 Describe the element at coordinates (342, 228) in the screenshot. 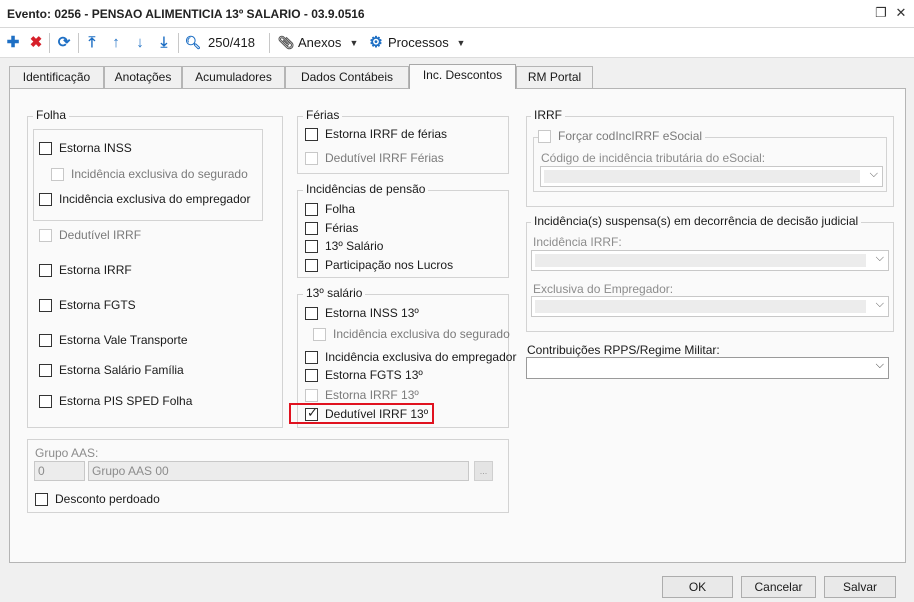

I see `pensao-ferias-label: Férias` at that location.